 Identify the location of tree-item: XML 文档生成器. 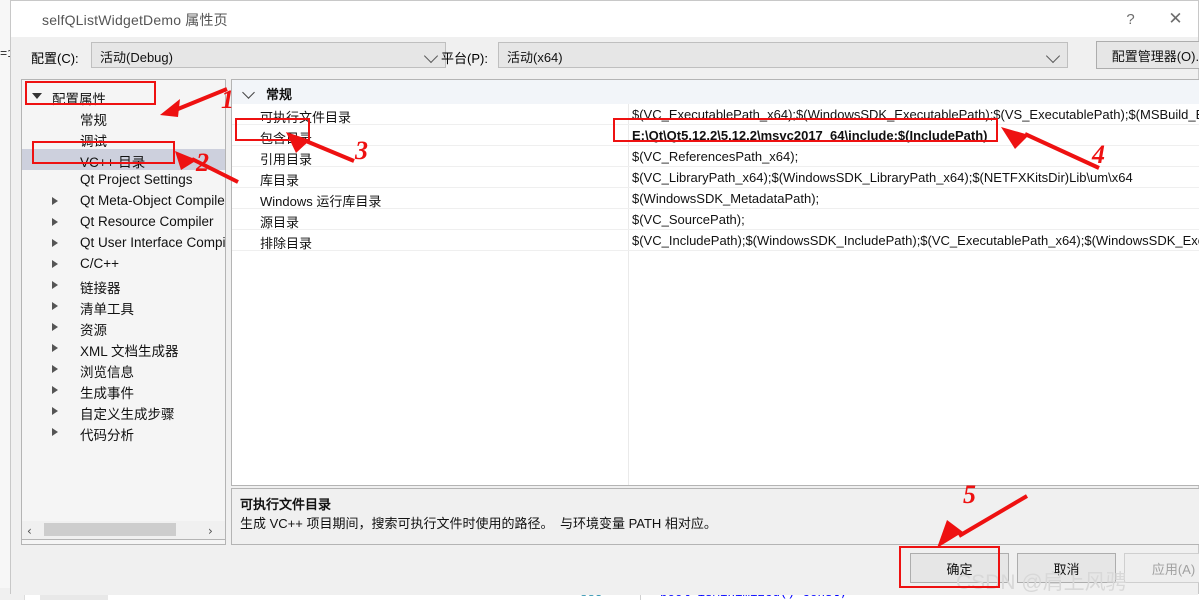
(123, 348).